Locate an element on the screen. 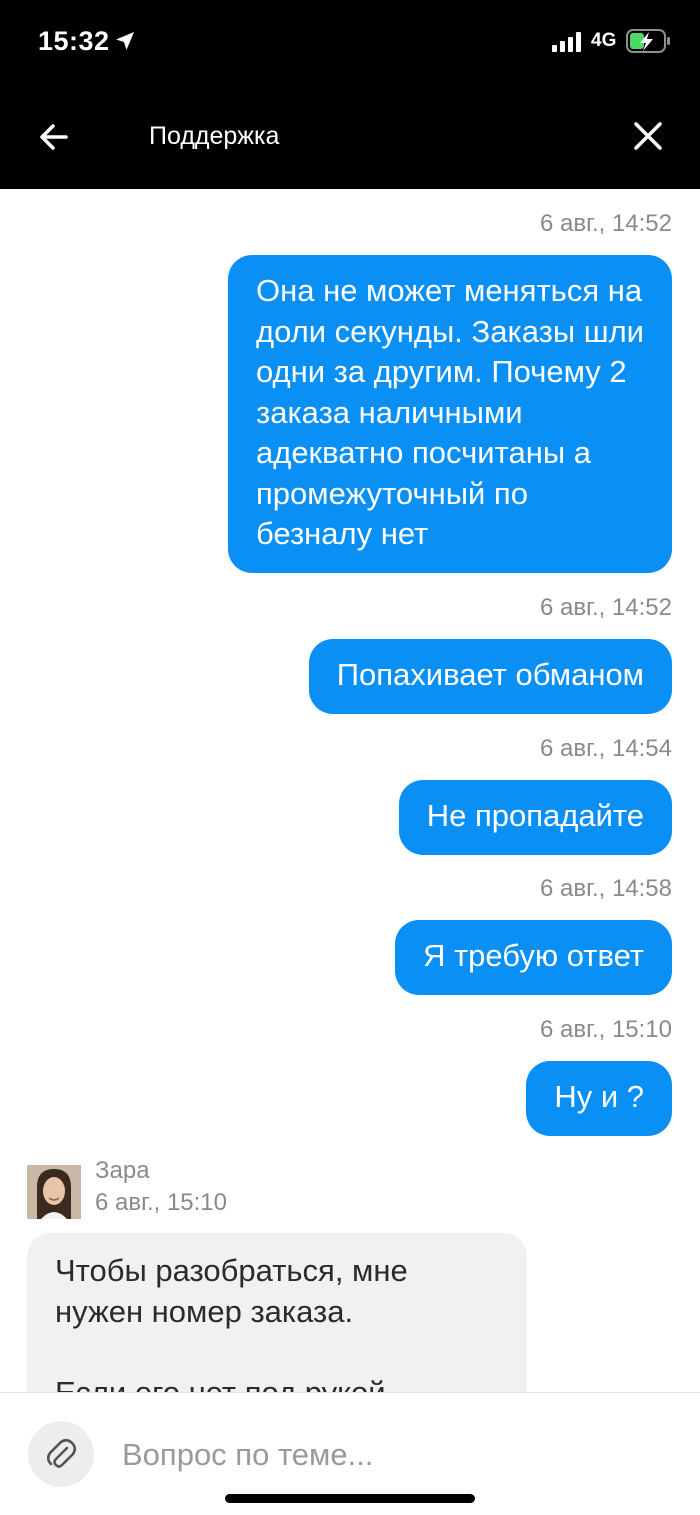 This screenshot has width=700, height=1515. home-indicator is located at coordinates (350, 1498).